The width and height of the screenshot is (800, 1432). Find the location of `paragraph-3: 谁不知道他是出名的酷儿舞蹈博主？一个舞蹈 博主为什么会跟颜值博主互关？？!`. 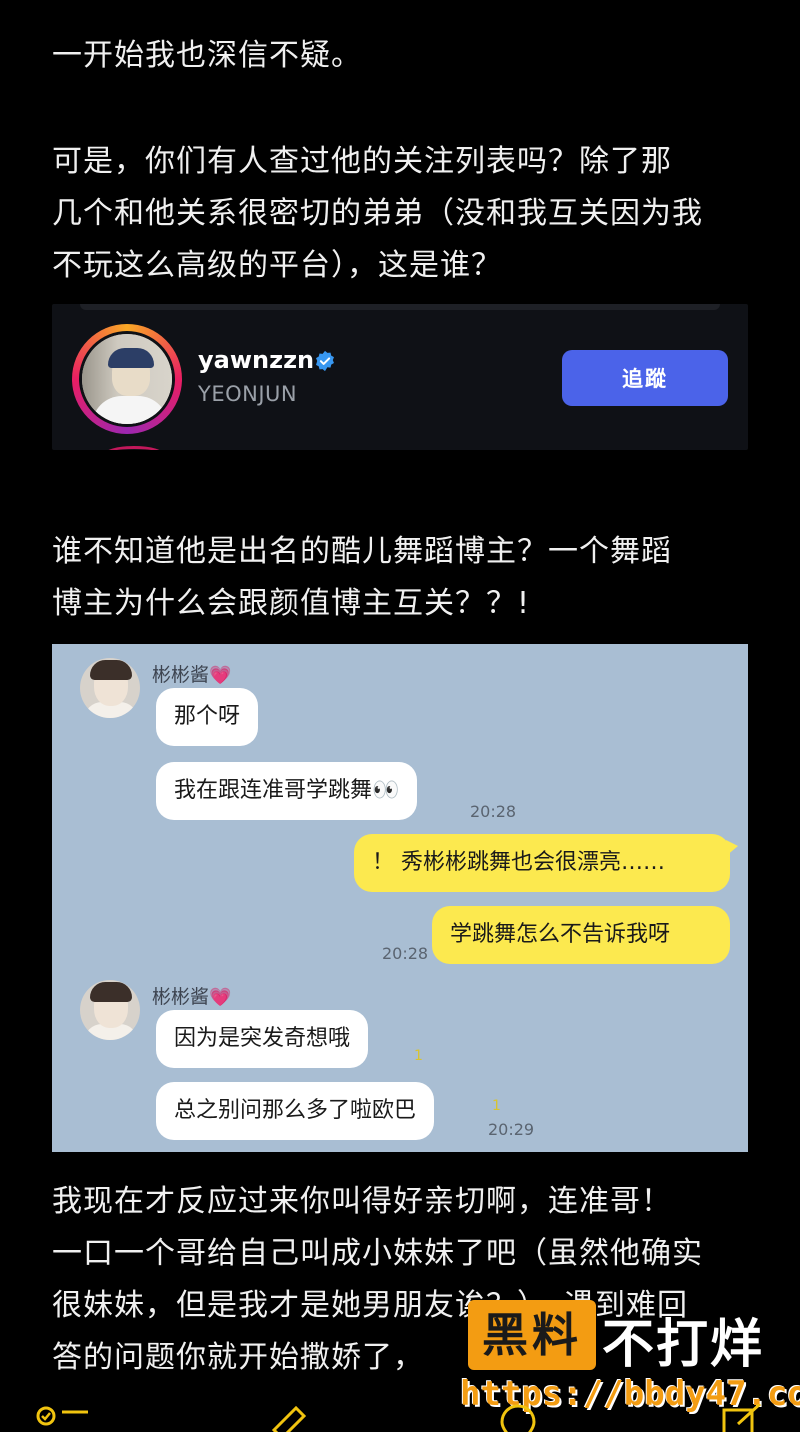

paragraph-3: 谁不知道他是出名的酷儿舞蹈博主？一个舞蹈 博主为什么会跟颜值博主互关？？! is located at coordinates (362, 577).